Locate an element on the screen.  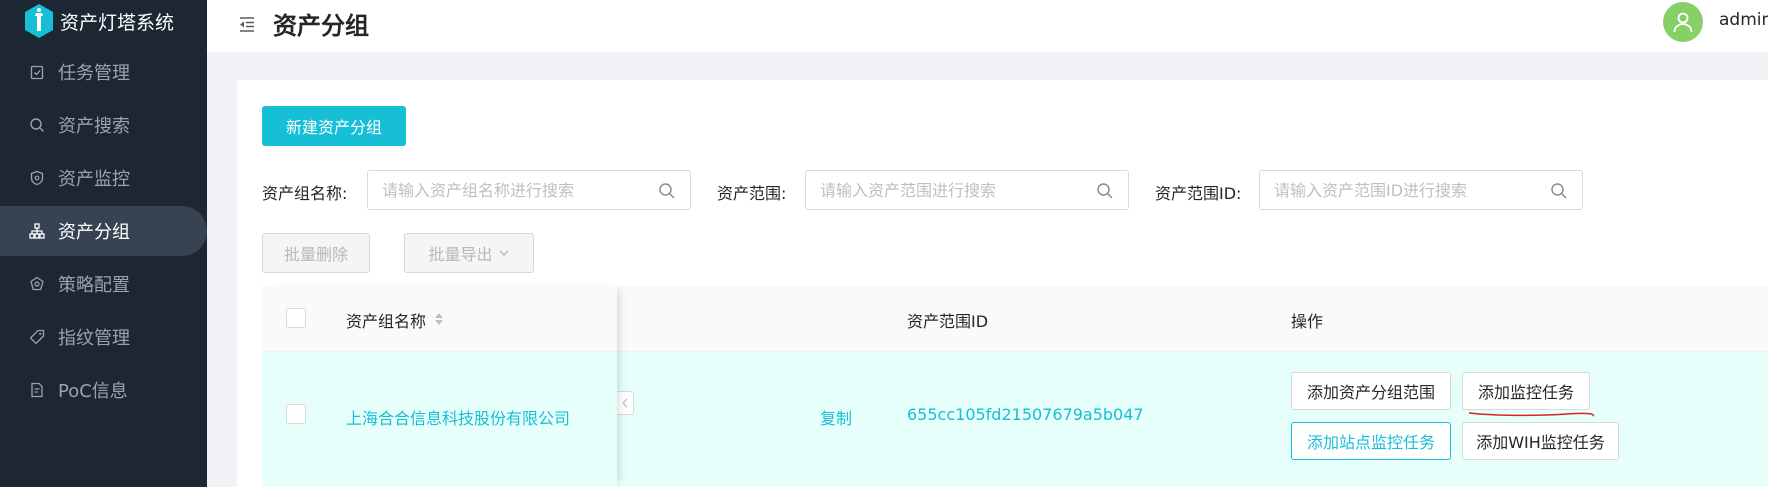
clipboard-icon is located at coordinates (37, 72).